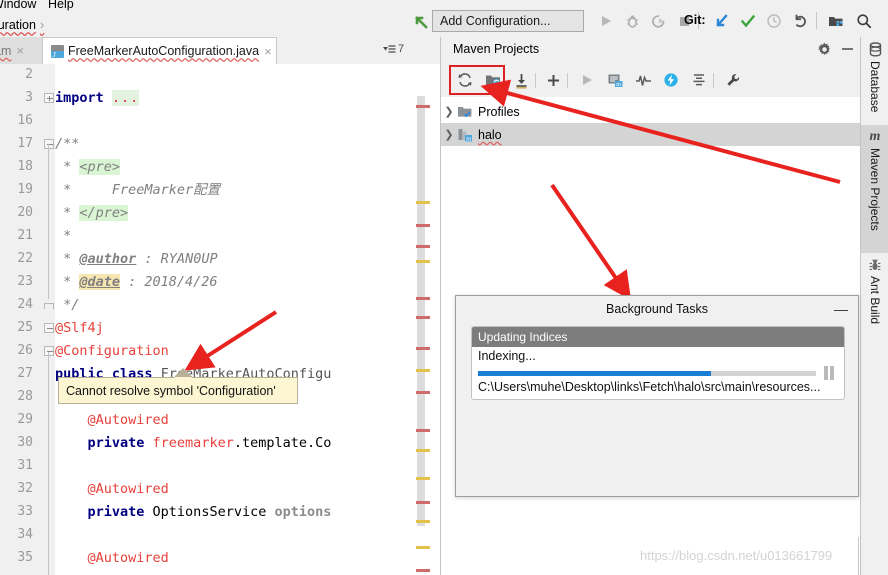 The width and height of the screenshot is (888, 575). Describe the element at coordinates (25, 488) in the screenshot. I see `line-number: 32` at that location.